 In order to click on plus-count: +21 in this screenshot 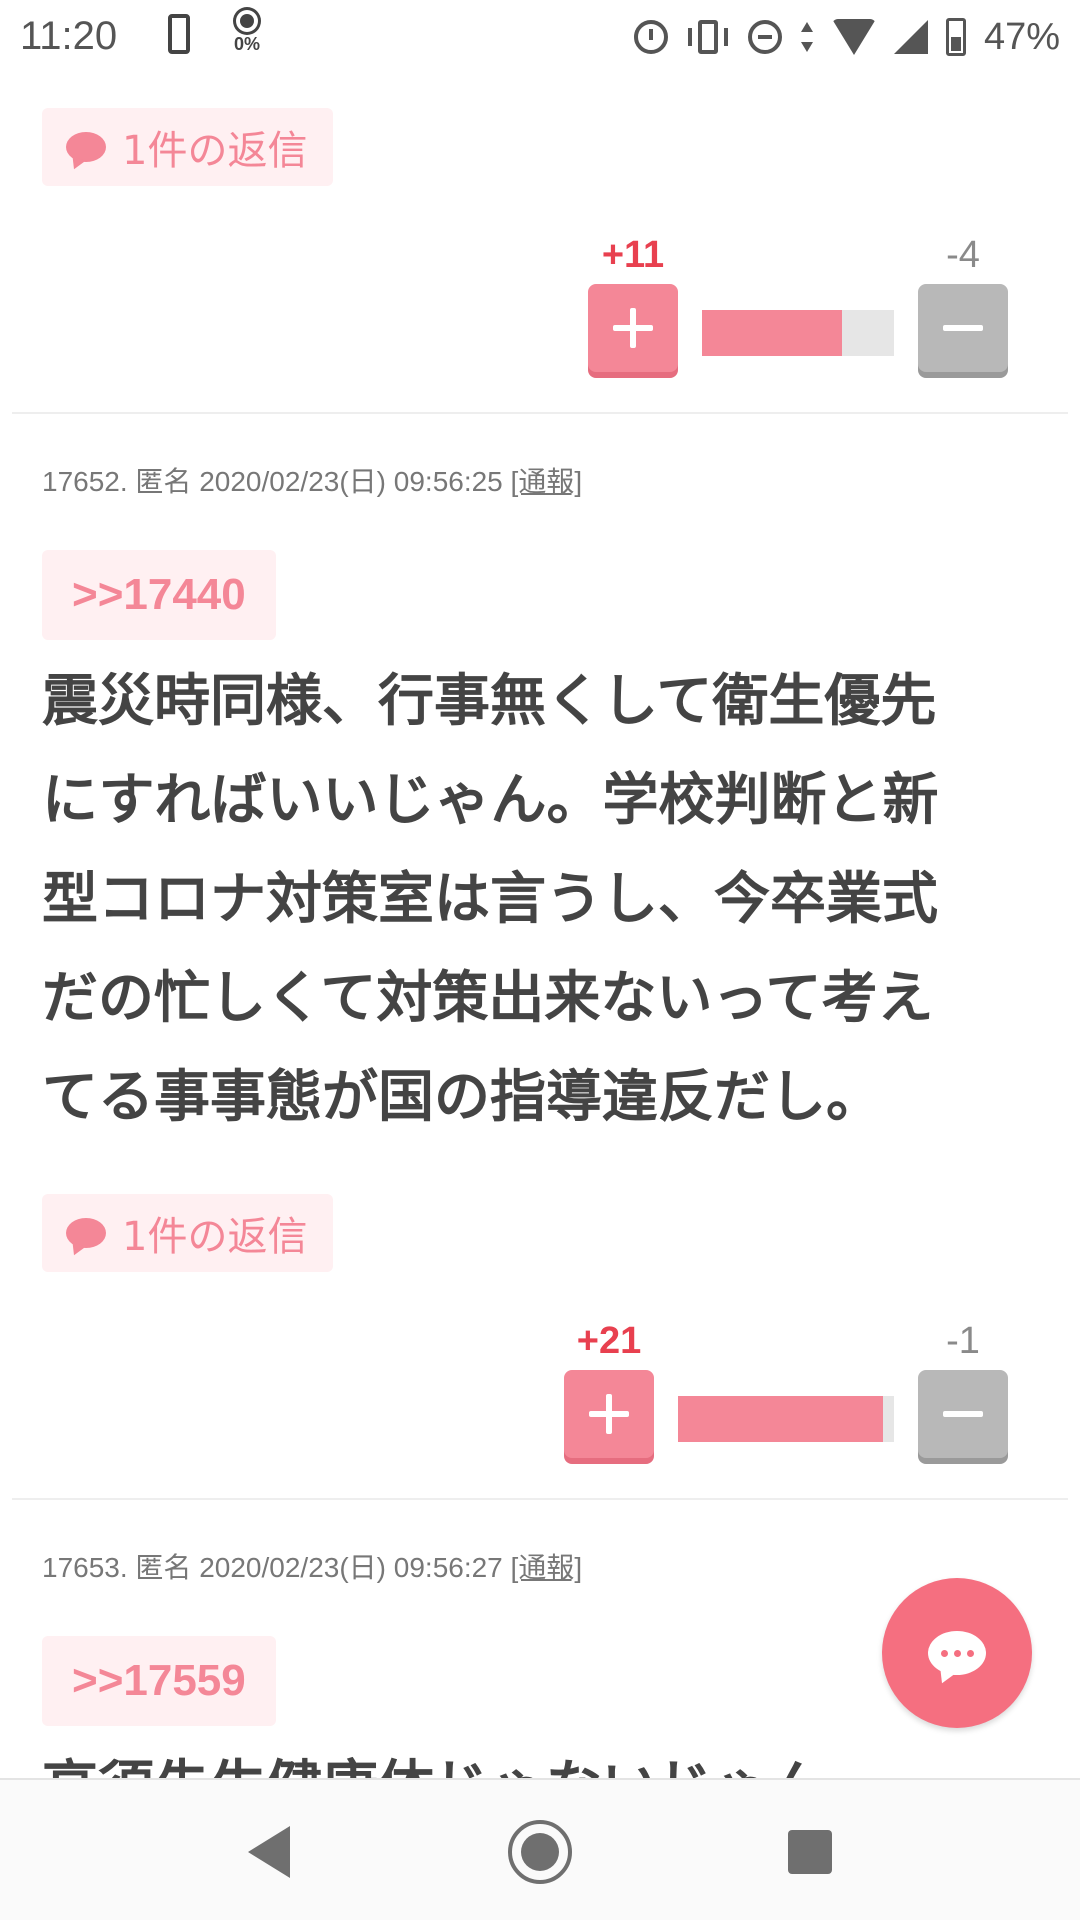, I will do `click(609, 1341)`.